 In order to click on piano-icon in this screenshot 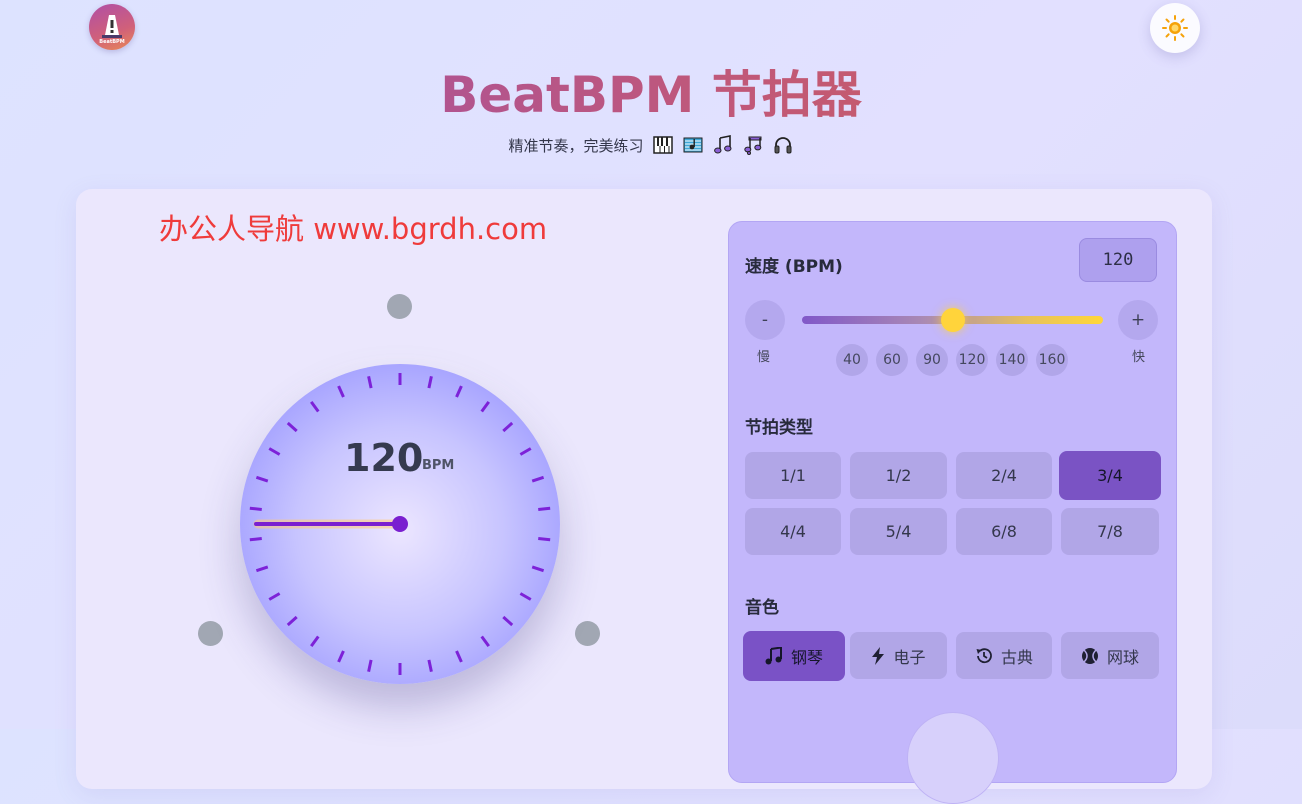, I will do `click(663, 145)`.